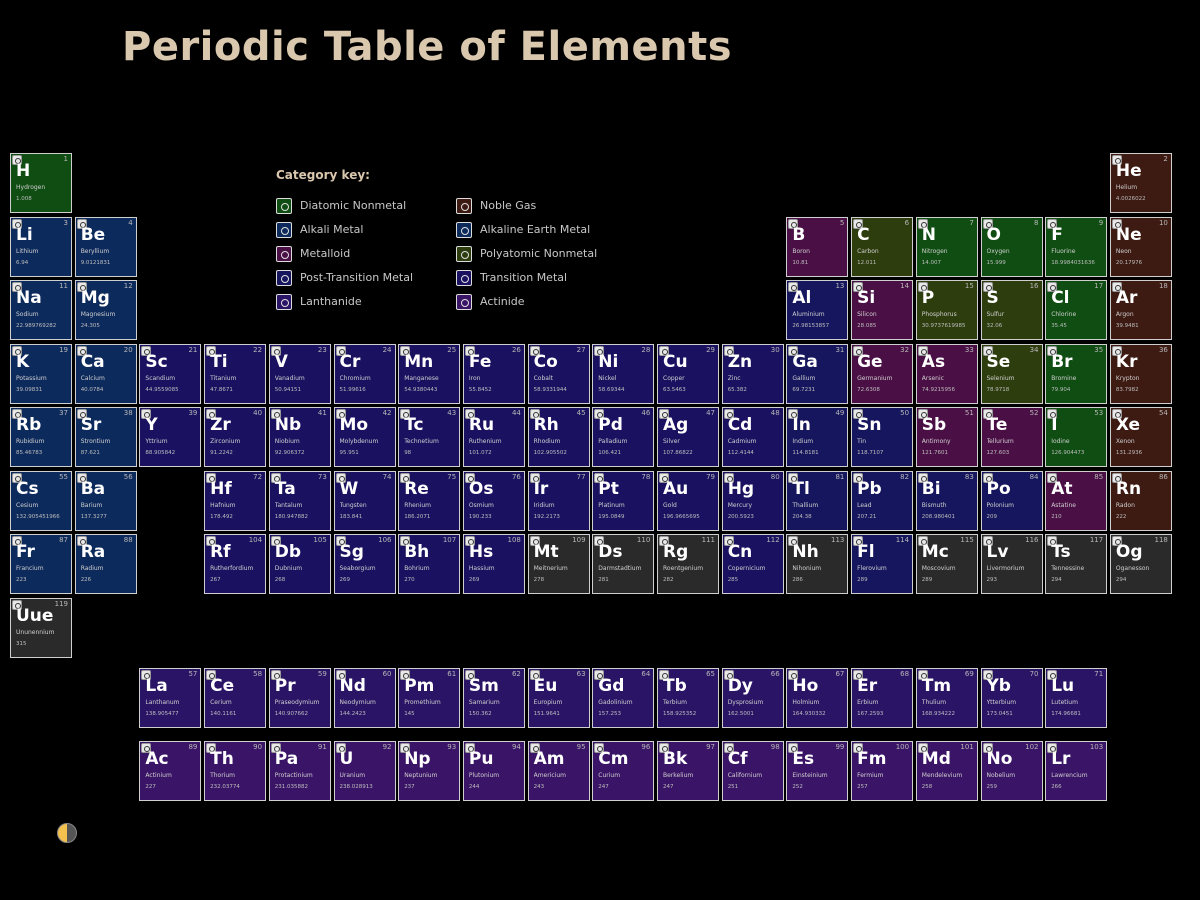 The height and width of the screenshot is (900, 1200). I want to click on element-rn: 86 Rn Radon 222, so click(1140, 500).